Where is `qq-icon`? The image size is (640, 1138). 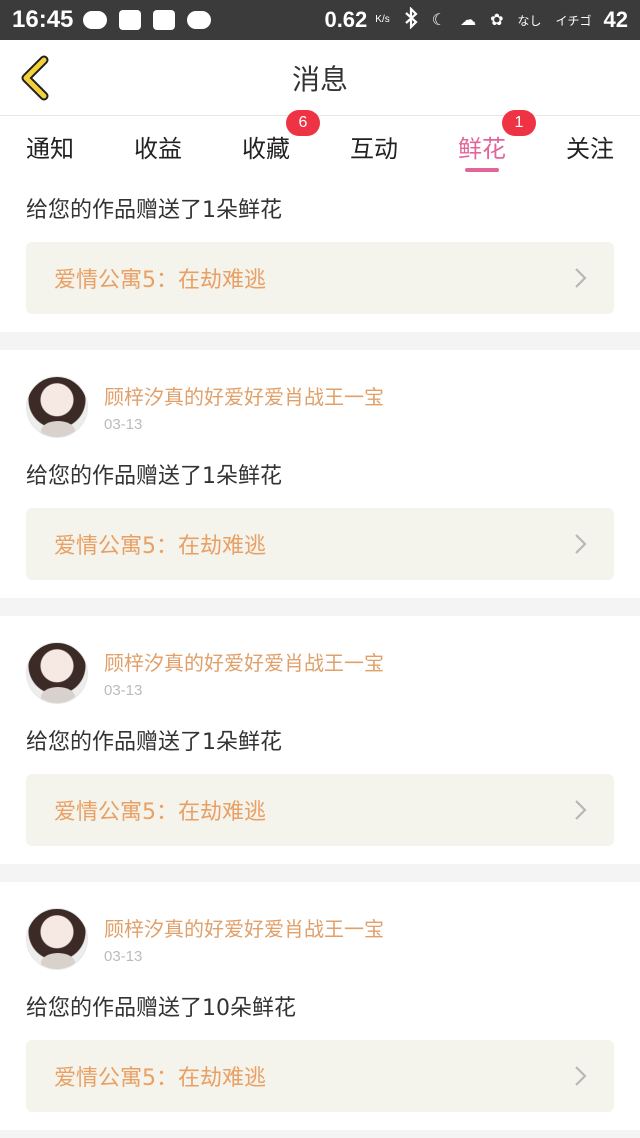
qq-icon is located at coordinates (130, 20).